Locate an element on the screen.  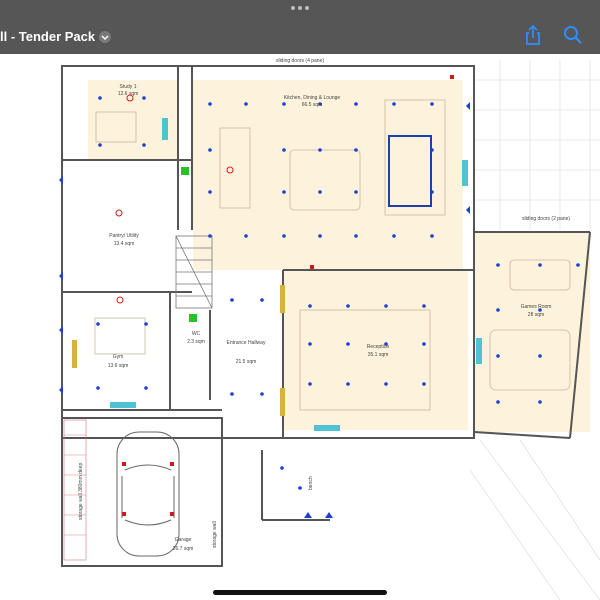
app-toolbar: ll - Tender Pack is located at coordinates (300, 27).